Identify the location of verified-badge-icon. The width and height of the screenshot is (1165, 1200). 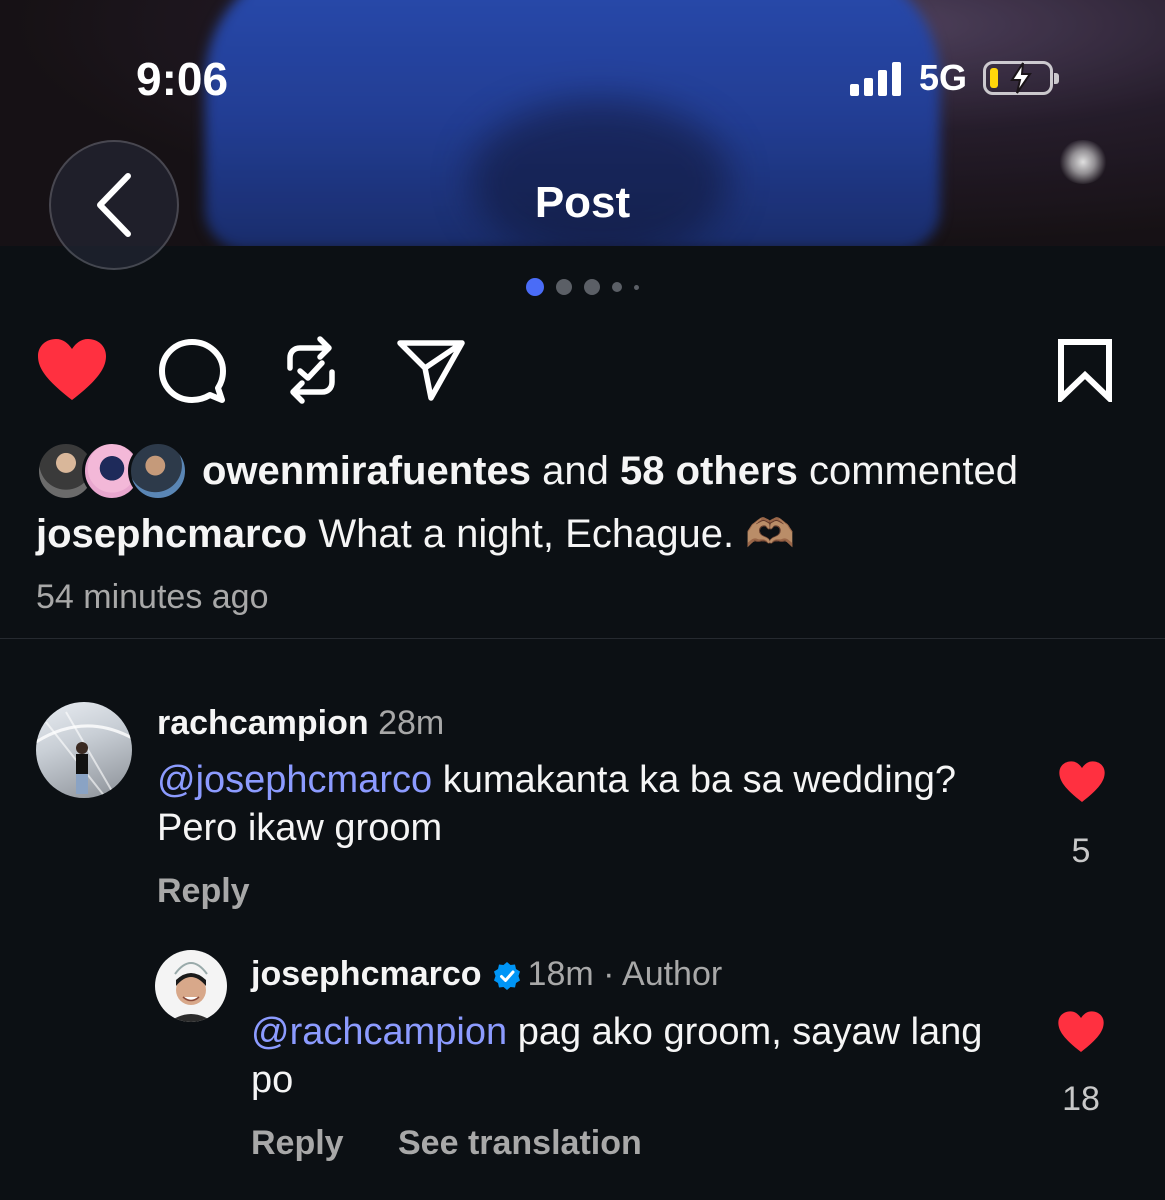
(506, 976).